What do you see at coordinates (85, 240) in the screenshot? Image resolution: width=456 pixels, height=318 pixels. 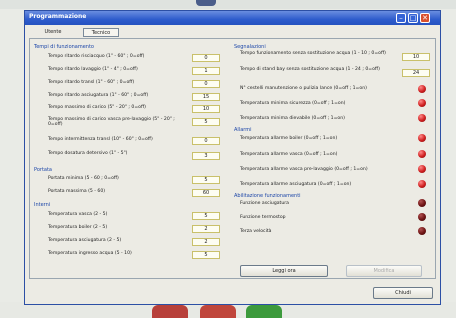 I see `param-label: Temperatura asciugatura (2 - 5)` at bounding box center [85, 240].